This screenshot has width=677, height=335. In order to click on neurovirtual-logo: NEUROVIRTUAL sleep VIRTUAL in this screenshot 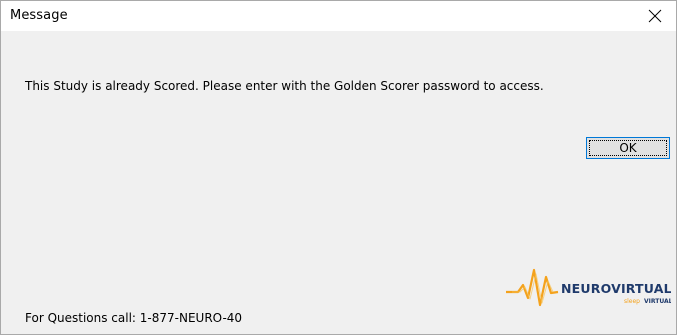, I will do `click(589, 287)`.